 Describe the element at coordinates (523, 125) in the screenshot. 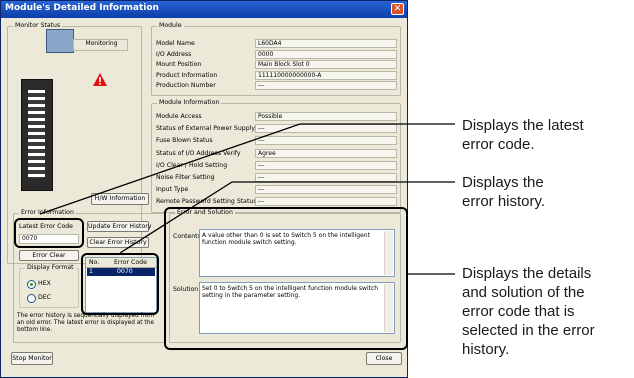

I see `annotation-latest-line-1: Displays the latest` at that location.